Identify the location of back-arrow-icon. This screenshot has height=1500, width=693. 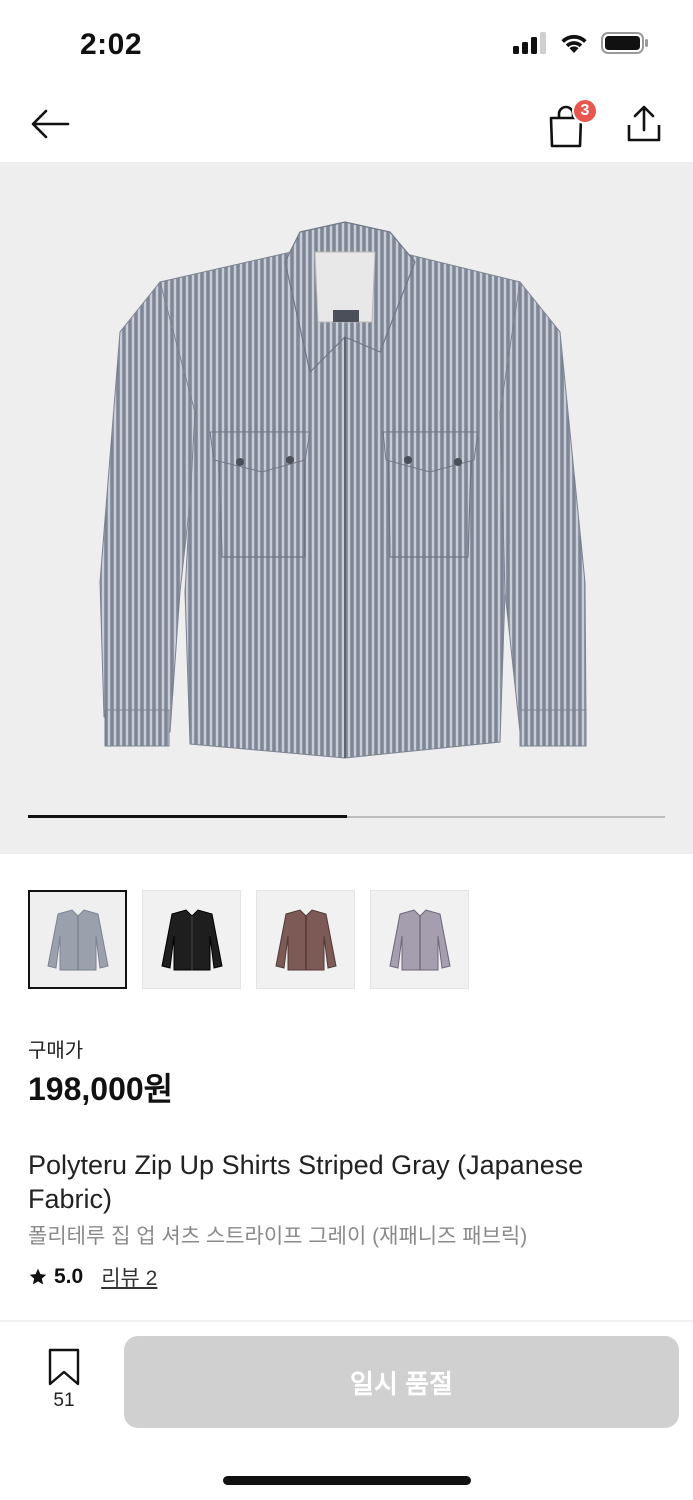
(50, 124).